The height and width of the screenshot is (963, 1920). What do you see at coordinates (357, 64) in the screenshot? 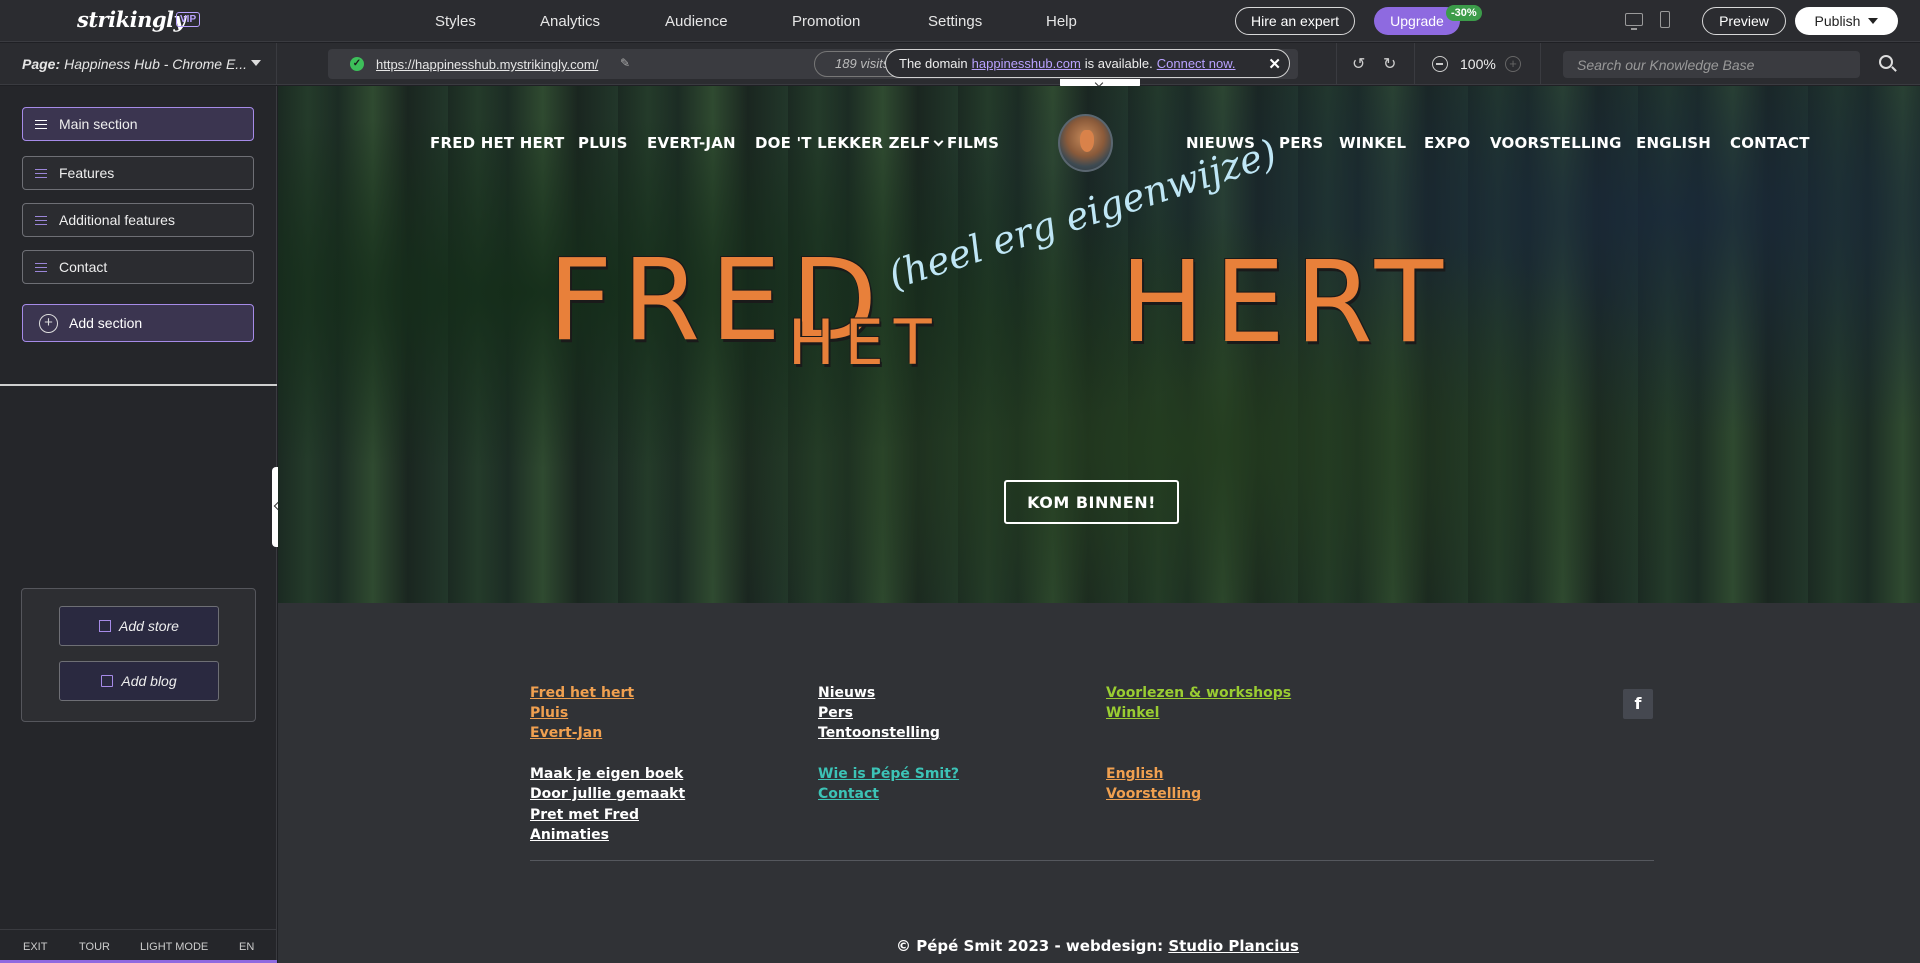
I see `check-icon: ✓` at bounding box center [357, 64].